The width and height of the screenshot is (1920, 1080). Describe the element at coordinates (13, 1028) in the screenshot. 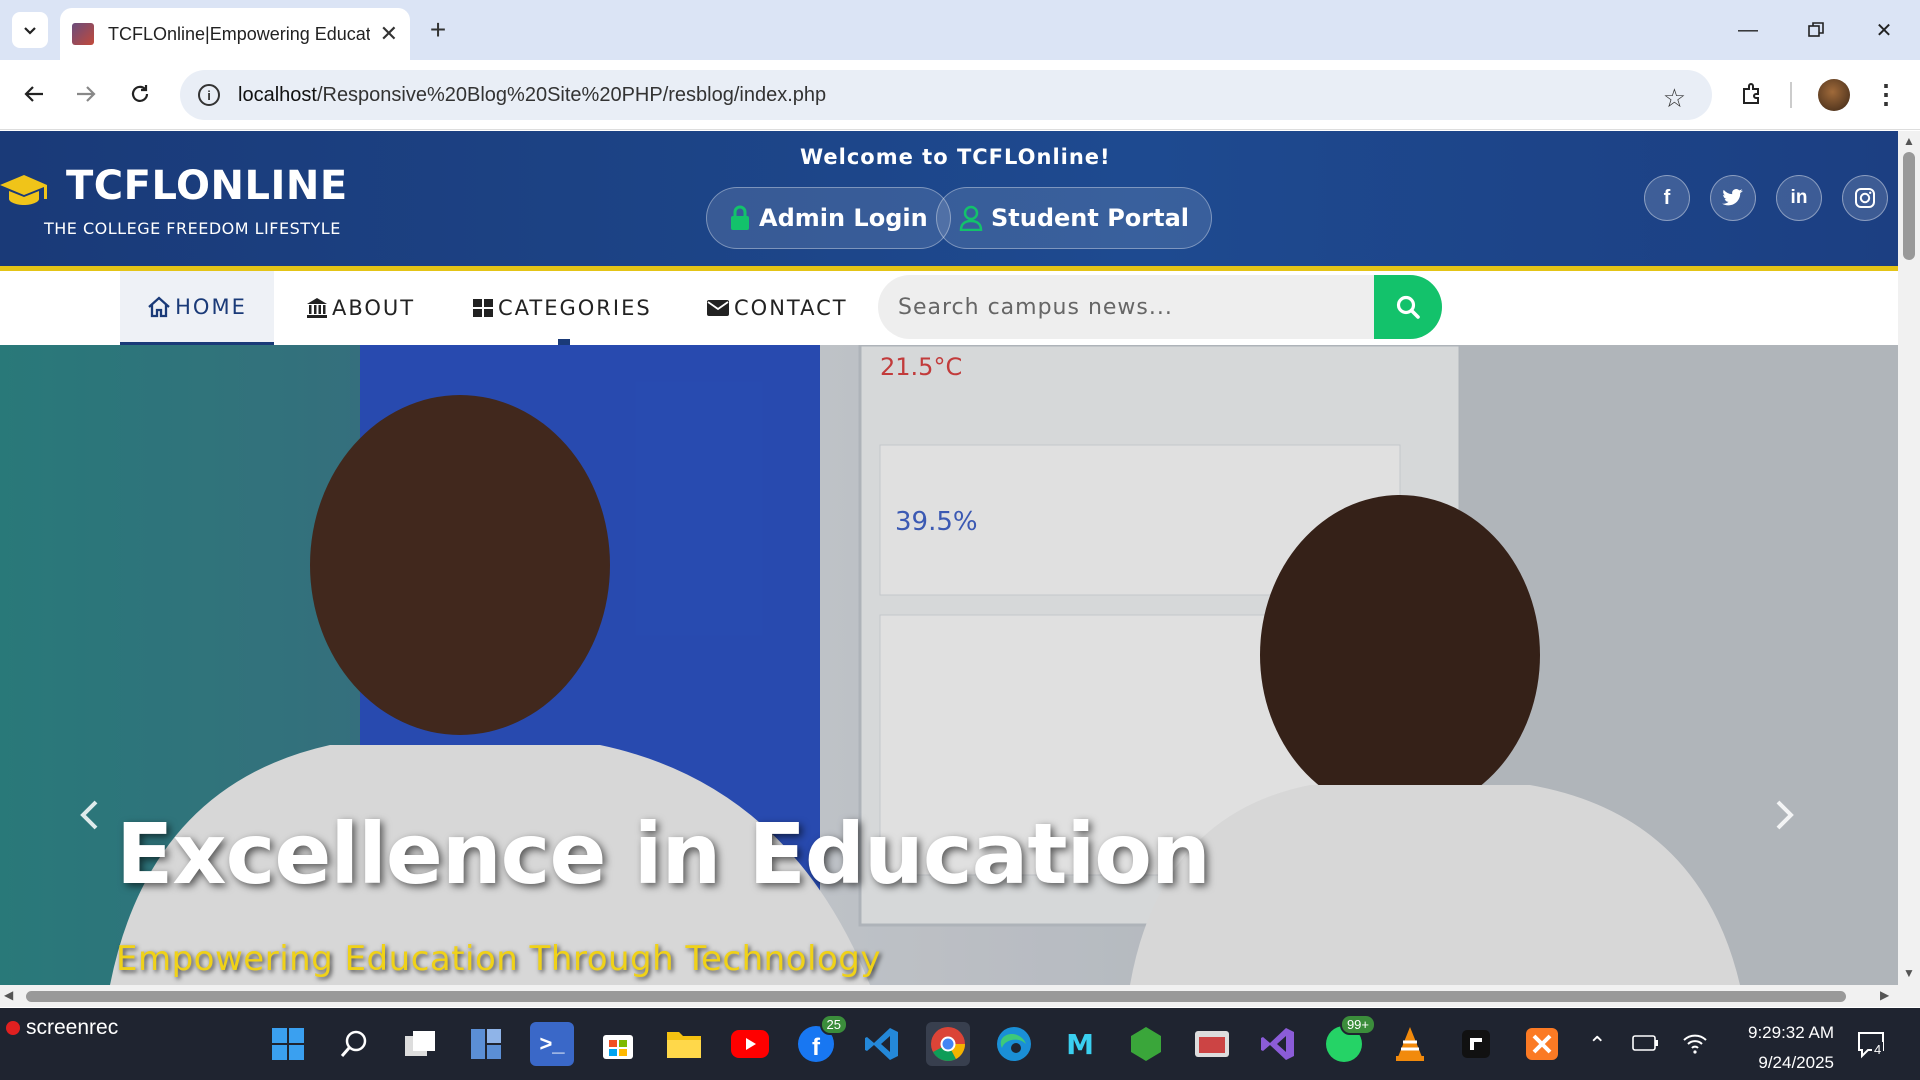

I see `record-icon` at that location.